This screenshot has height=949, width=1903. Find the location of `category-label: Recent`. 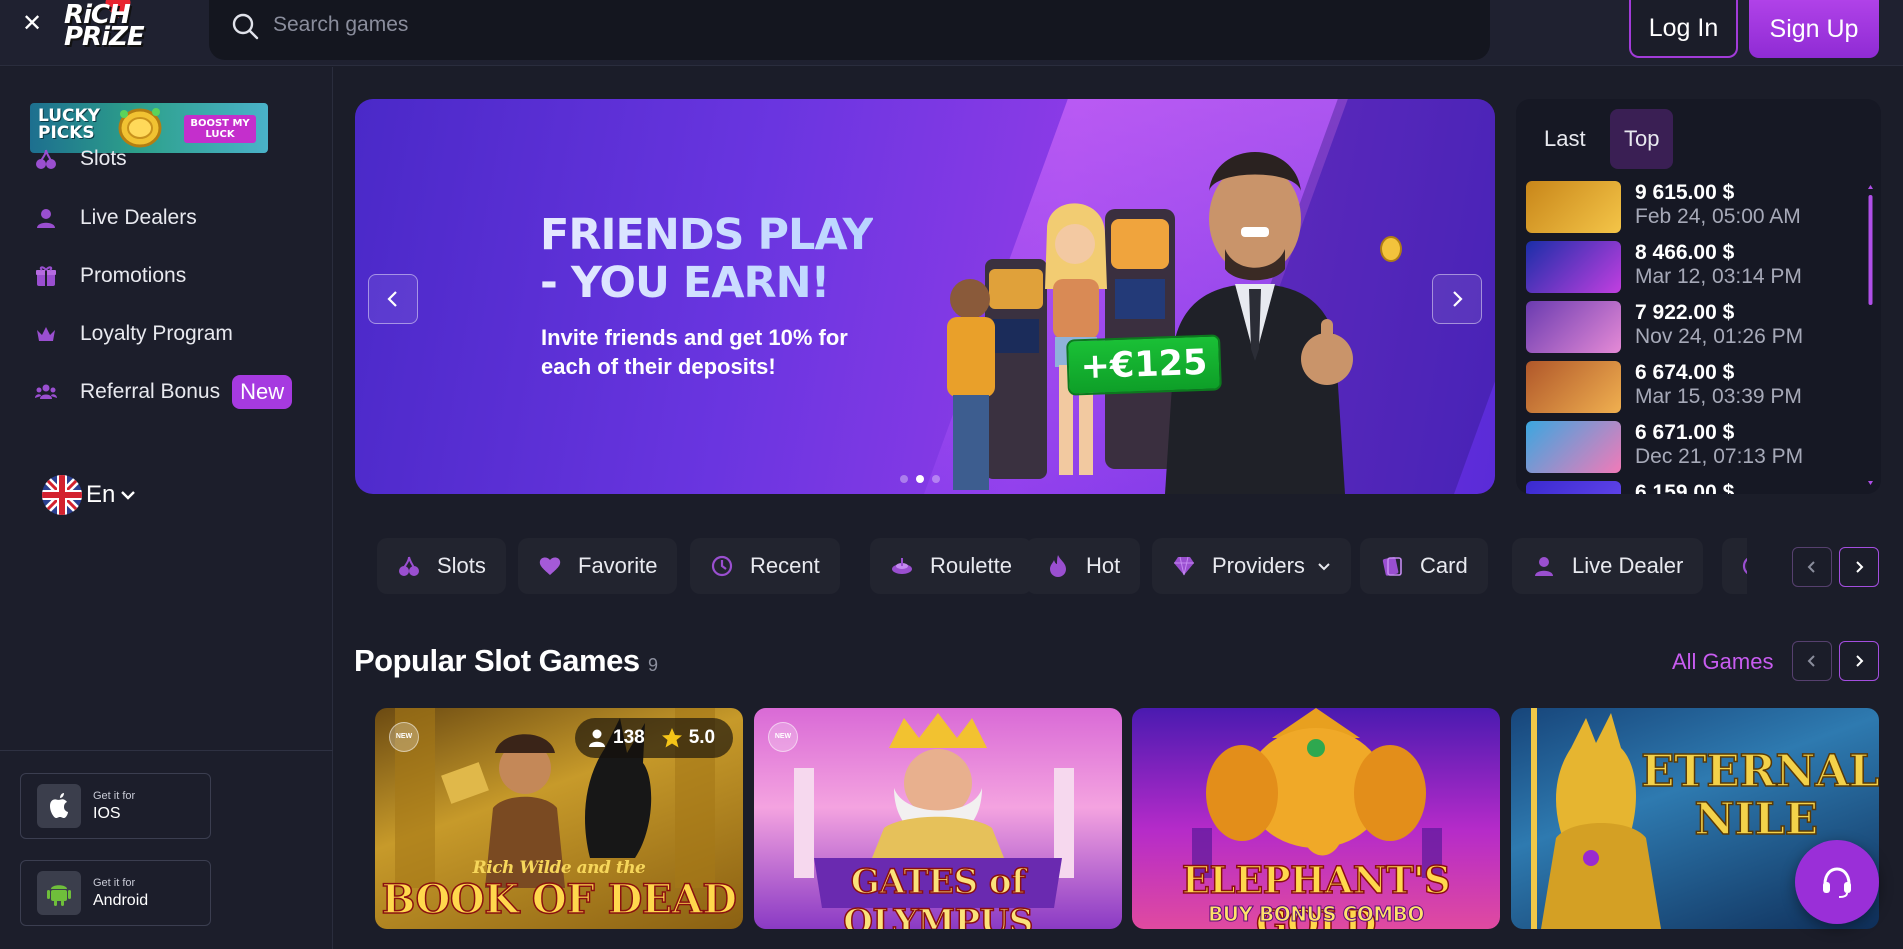

category-label: Recent is located at coordinates (785, 565).